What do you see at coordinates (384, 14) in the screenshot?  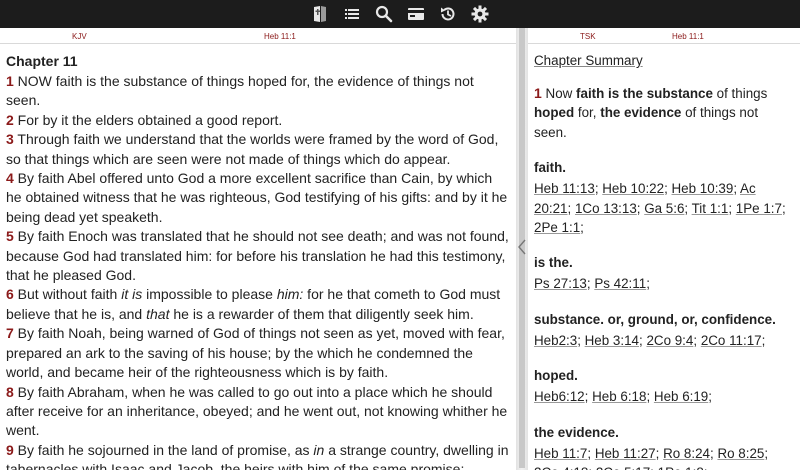 I see `search-icon` at bounding box center [384, 14].